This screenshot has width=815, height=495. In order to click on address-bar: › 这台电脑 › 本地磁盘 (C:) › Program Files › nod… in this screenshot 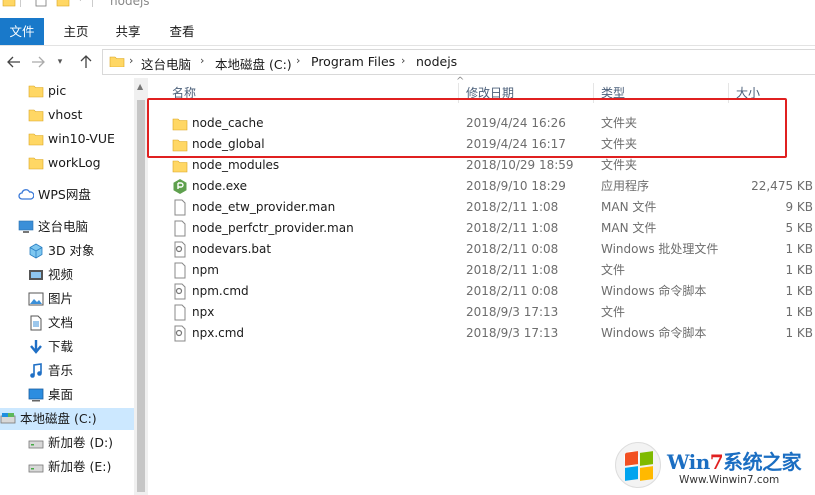, I will do `click(458, 62)`.